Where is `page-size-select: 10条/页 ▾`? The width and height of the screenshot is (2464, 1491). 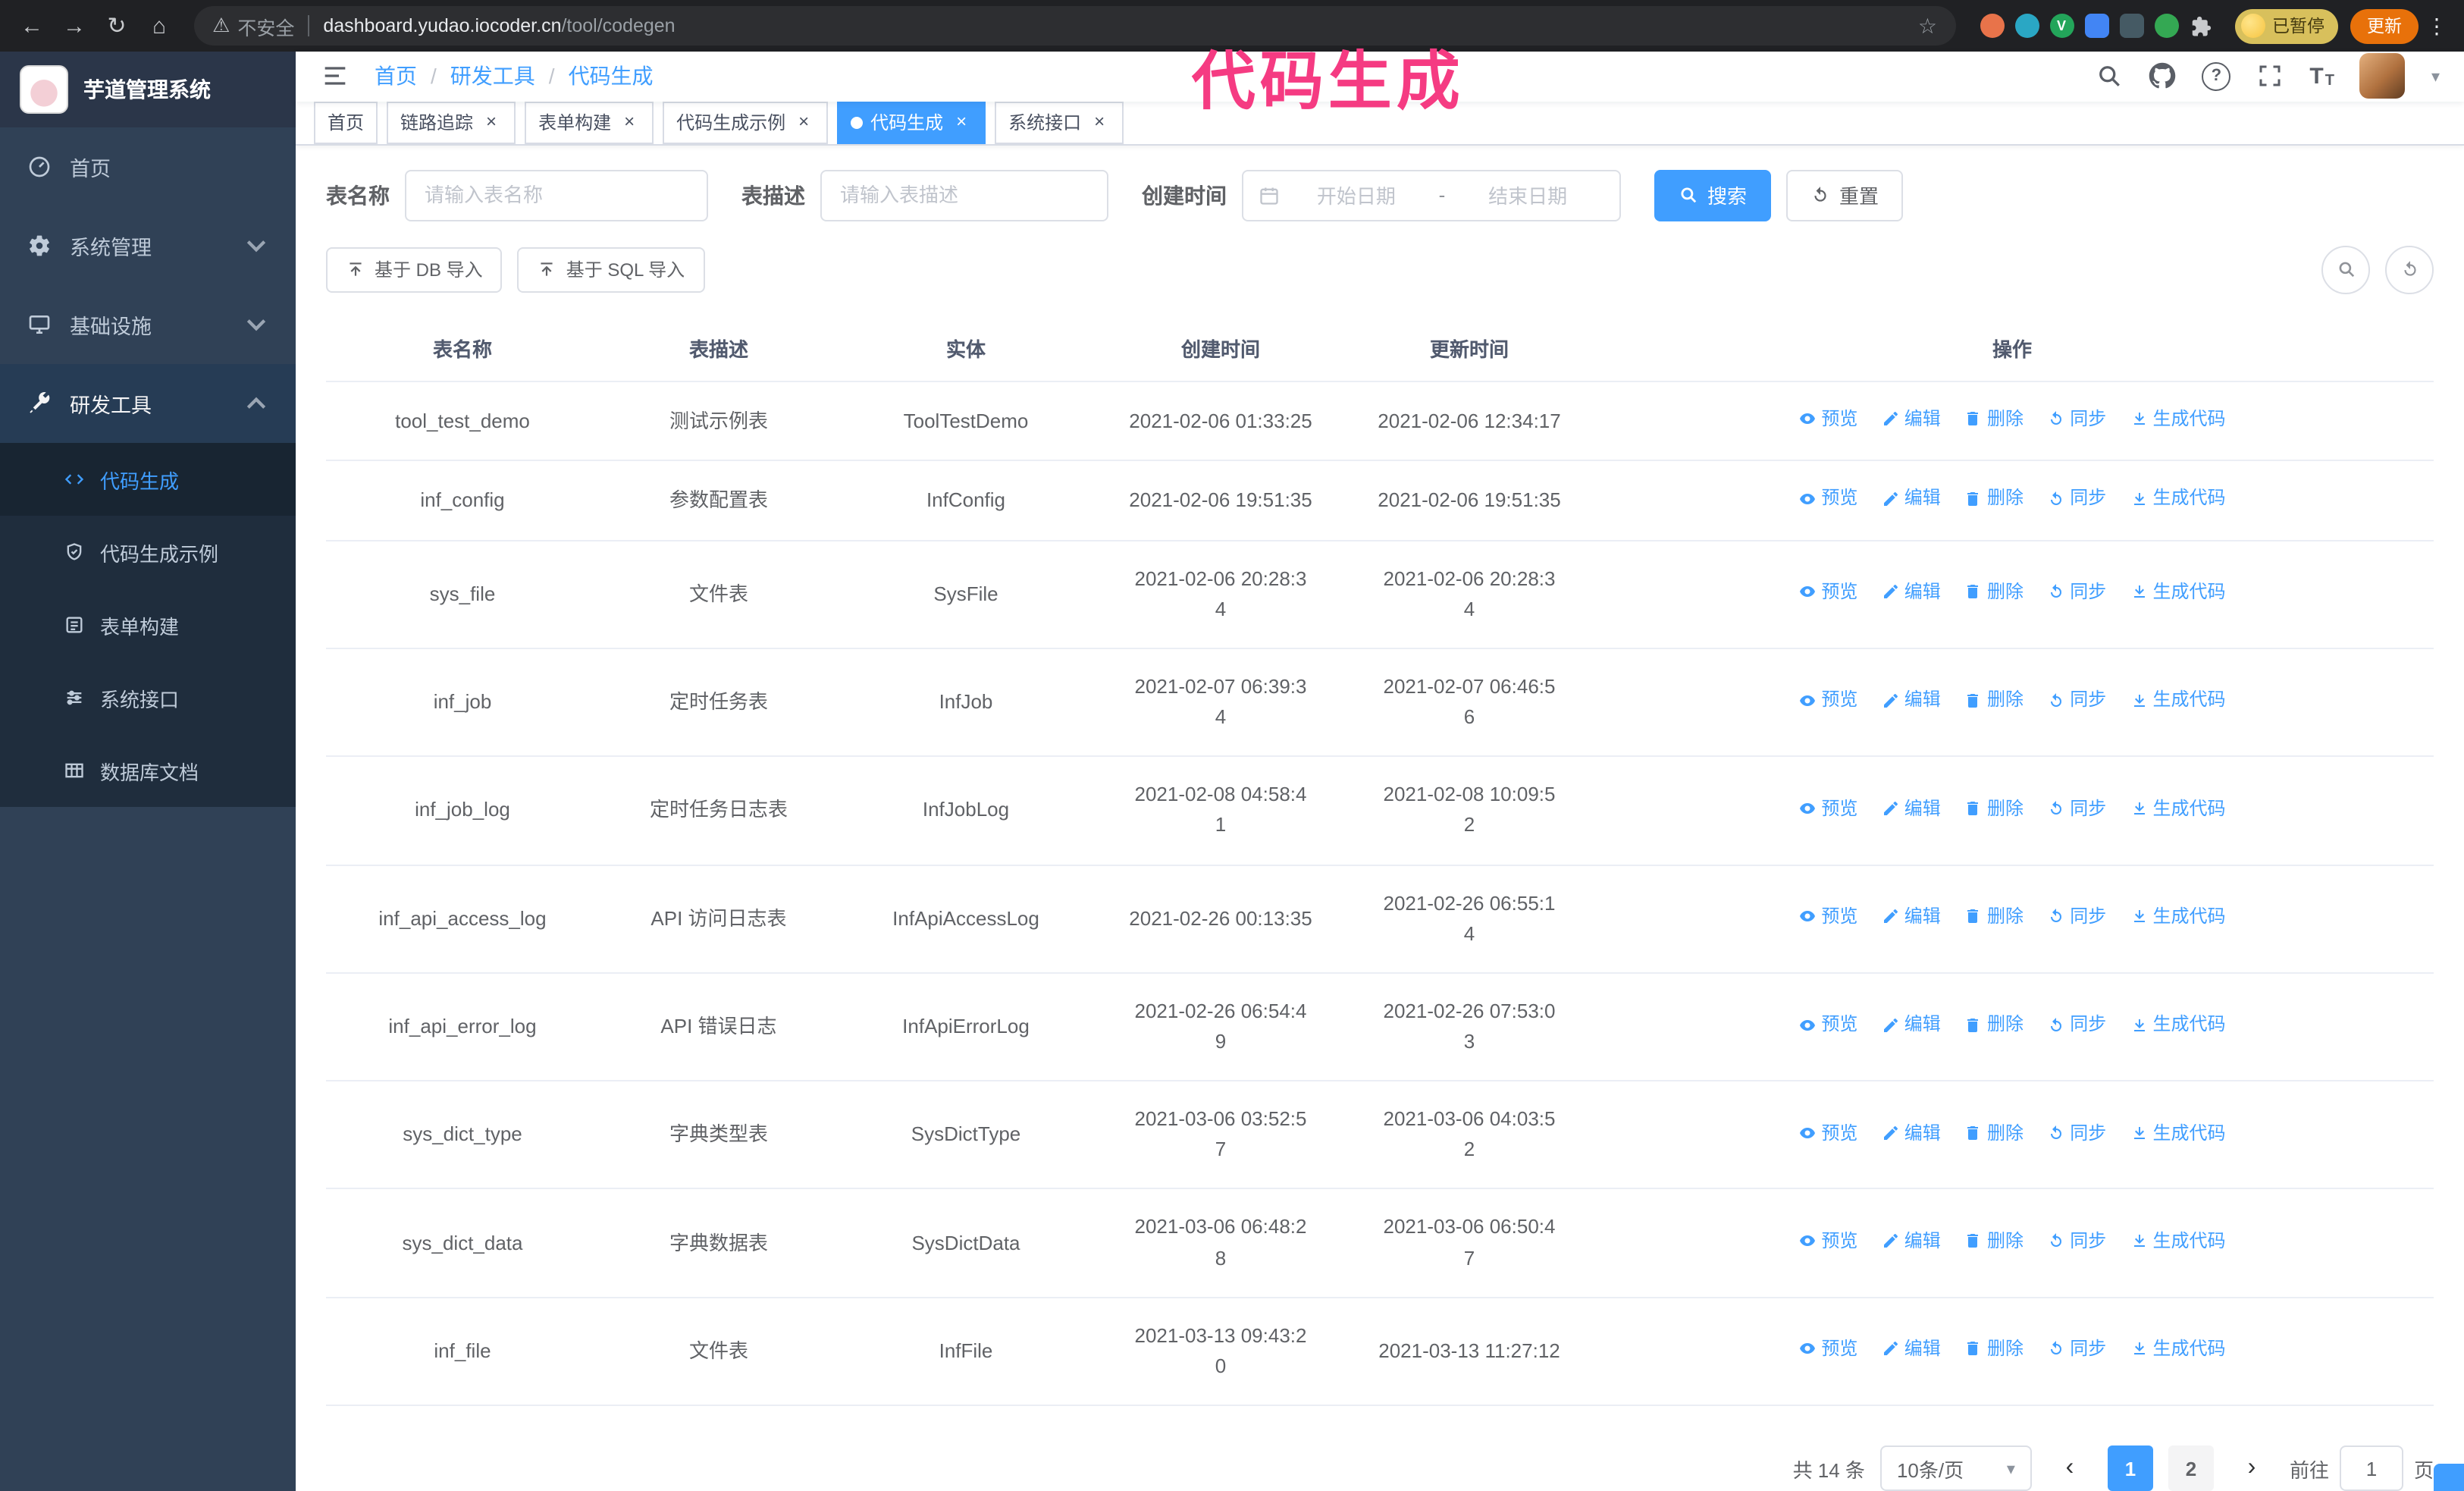
page-size-select: 10条/页 ▾ is located at coordinates (1956, 1468).